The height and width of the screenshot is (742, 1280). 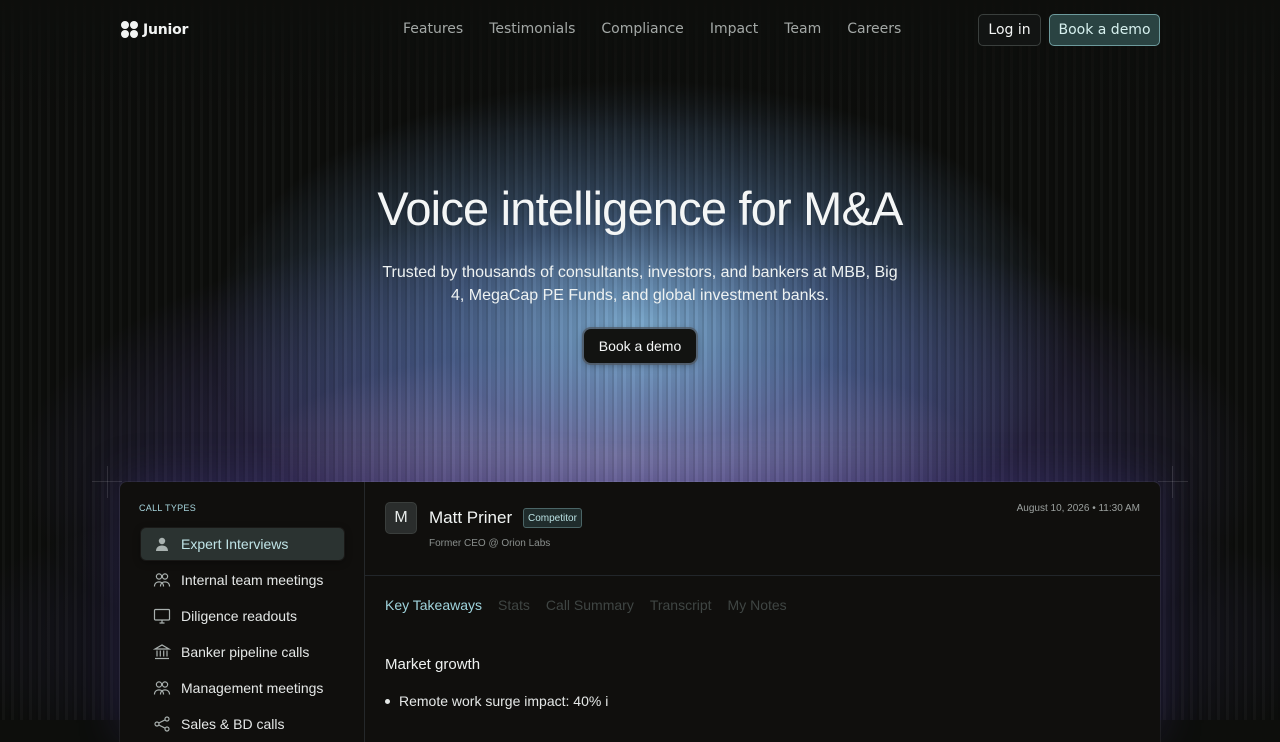 I want to click on brand-name: Junior, so click(x=166, y=29).